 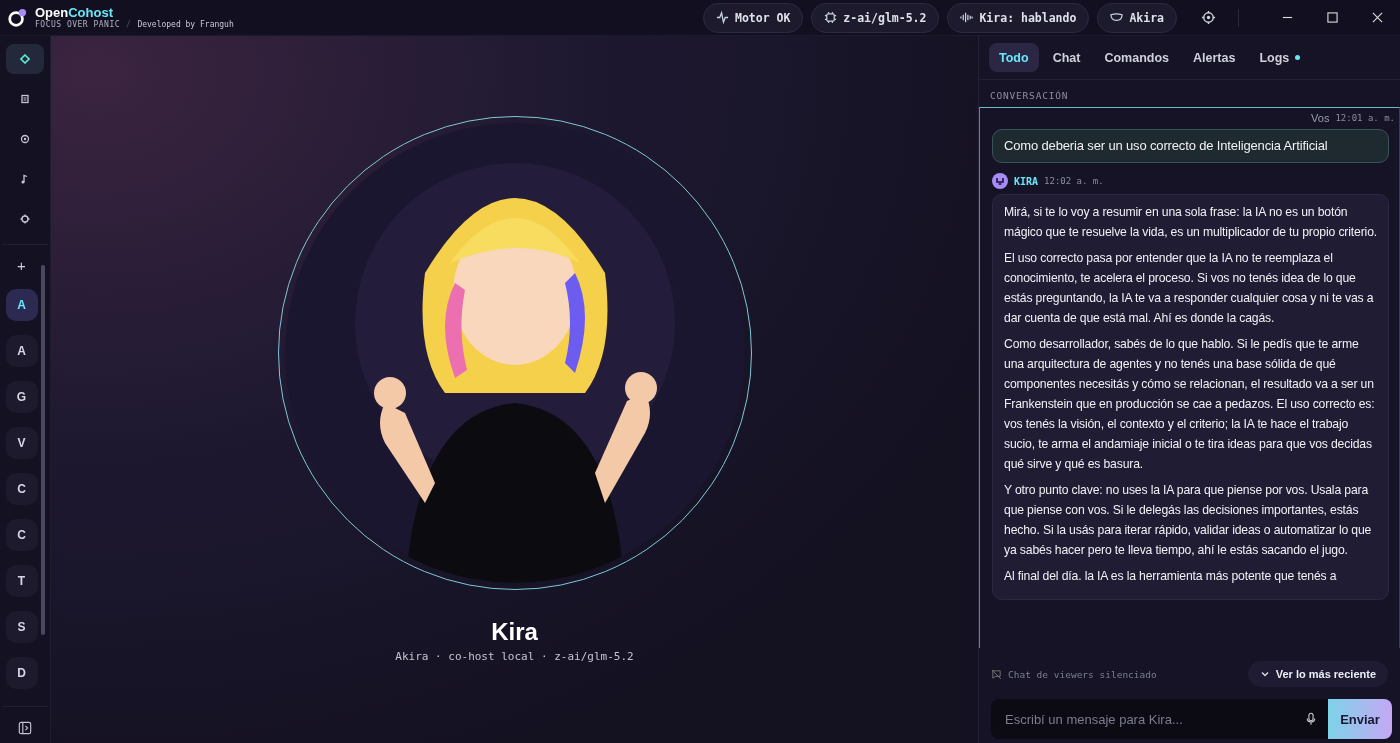 What do you see at coordinates (1332, 17) in the screenshot?
I see `maximize-icon` at bounding box center [1332, 17].